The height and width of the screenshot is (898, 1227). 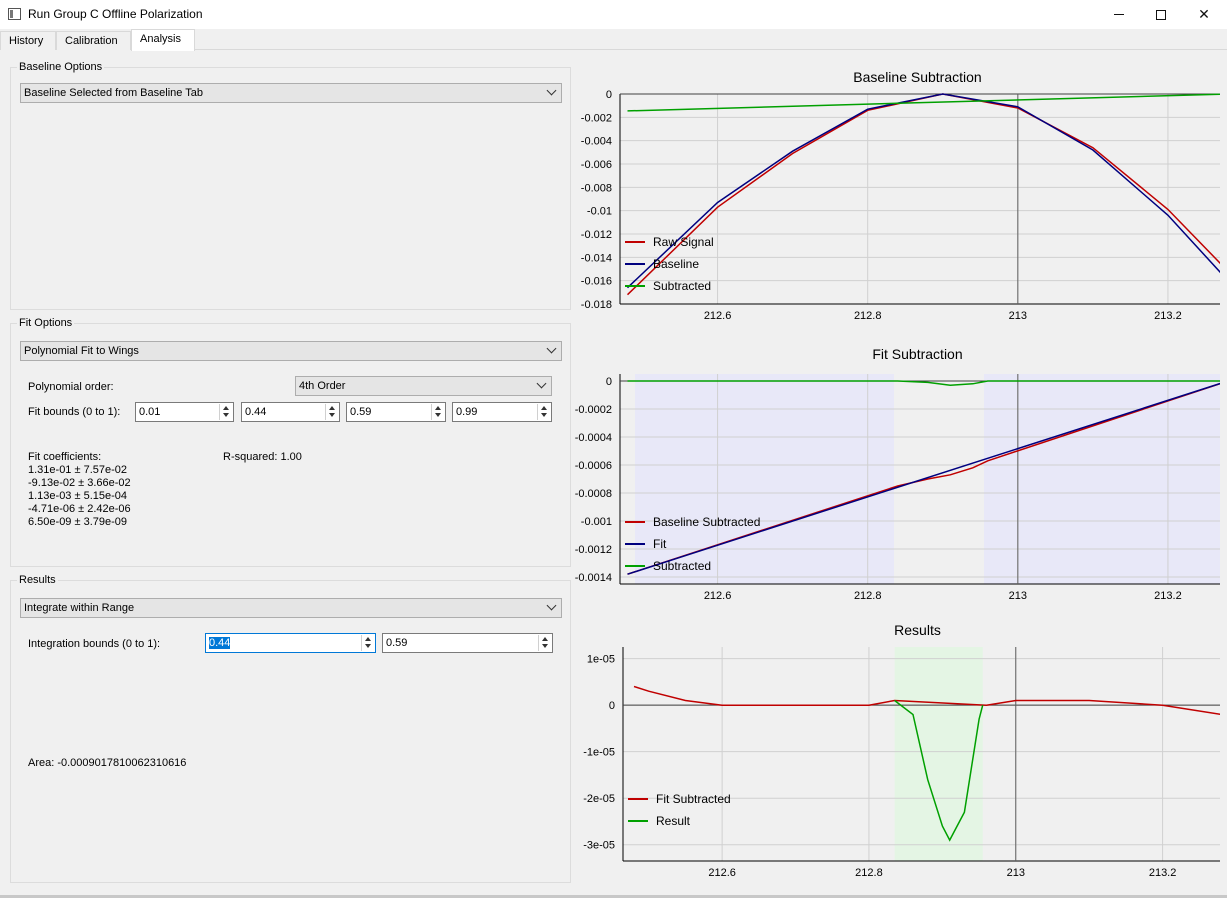 What do you see at coordinates (596, 188) in the screenshot?
I see `y-tick-label: -0.008` at bounding box center [596, 188].